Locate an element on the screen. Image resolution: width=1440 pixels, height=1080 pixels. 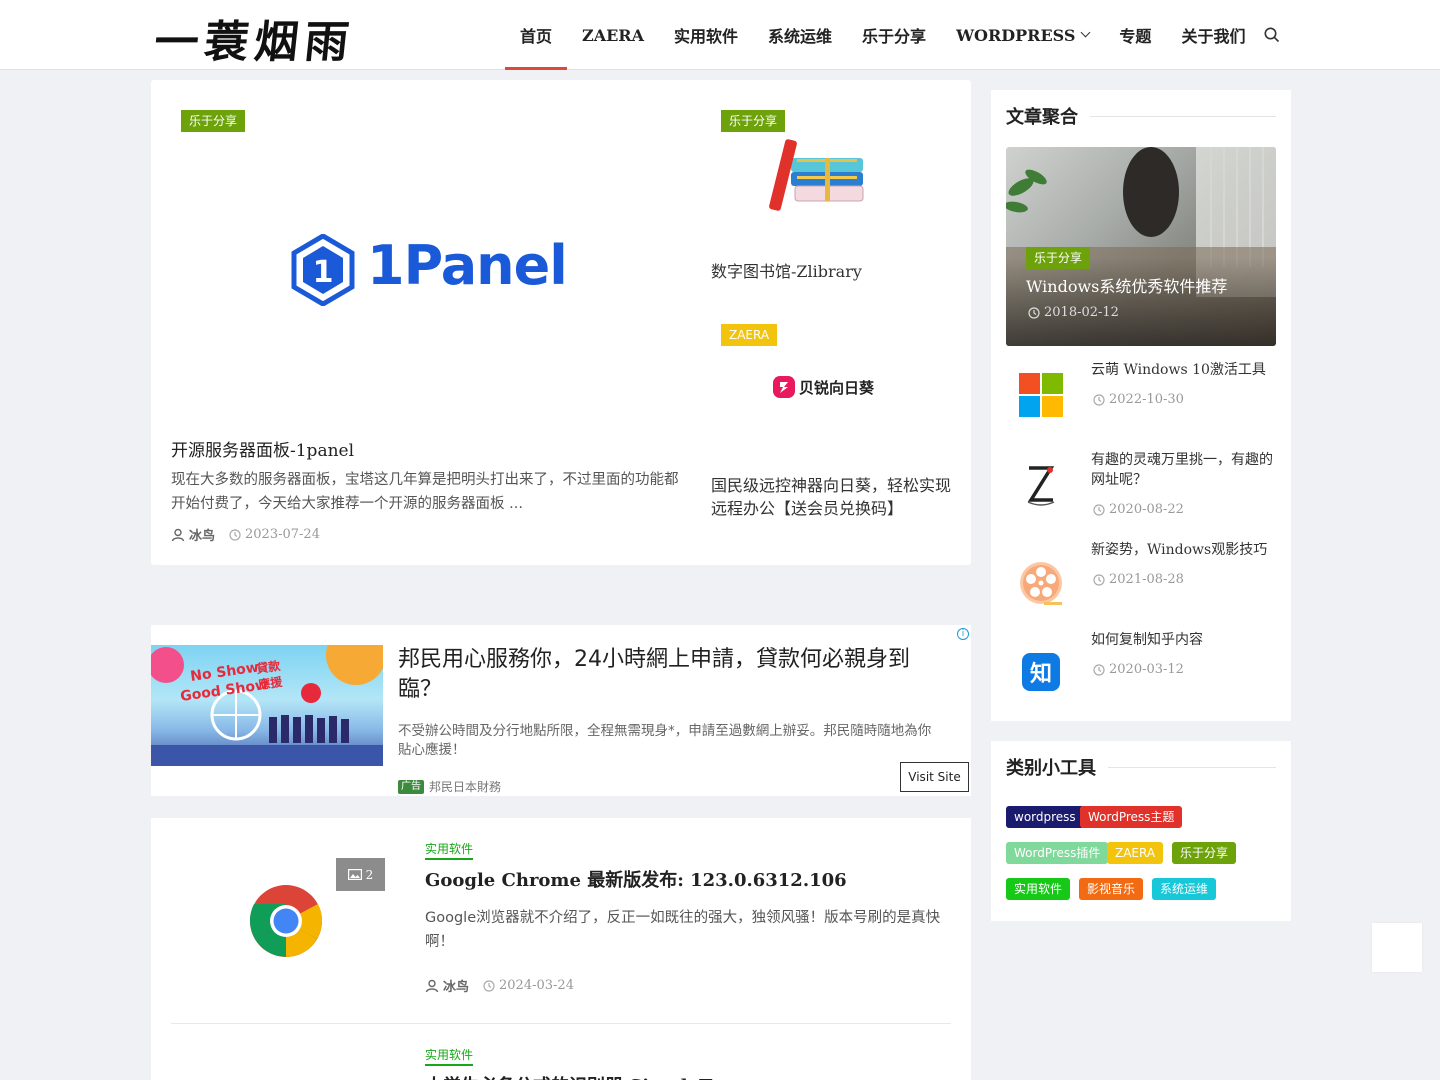
visit-site-button: Visit Site is located at coordinates (934, 777).